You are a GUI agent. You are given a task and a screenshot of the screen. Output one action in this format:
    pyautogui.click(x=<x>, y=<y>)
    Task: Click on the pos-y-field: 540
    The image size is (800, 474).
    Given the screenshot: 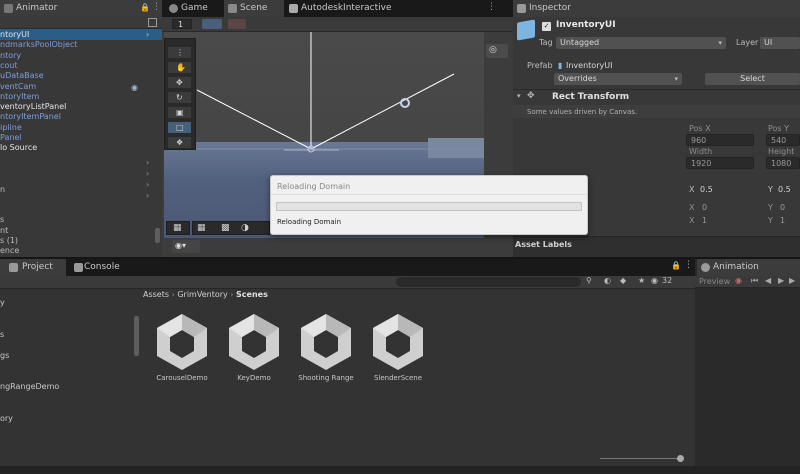 What is the action you would take?
    pyautogui.click(x=783, y=140)
    